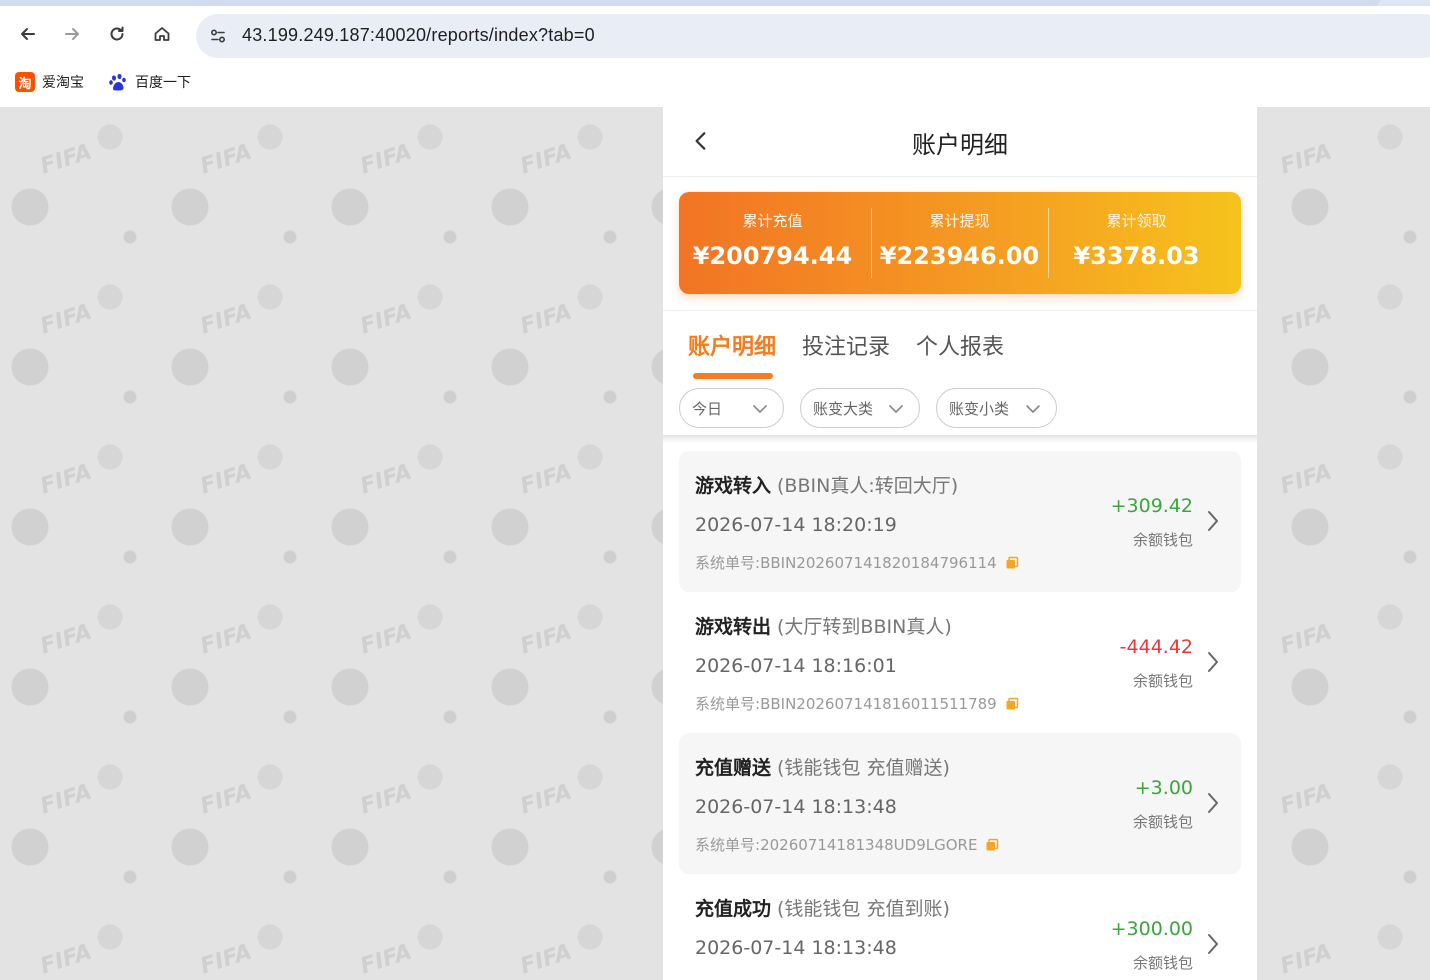 This screenshot has height=980, width=1430. Describe the element at coordinates (960, 145) in the screenshot. I see `page-title: 账户明细` at that location.